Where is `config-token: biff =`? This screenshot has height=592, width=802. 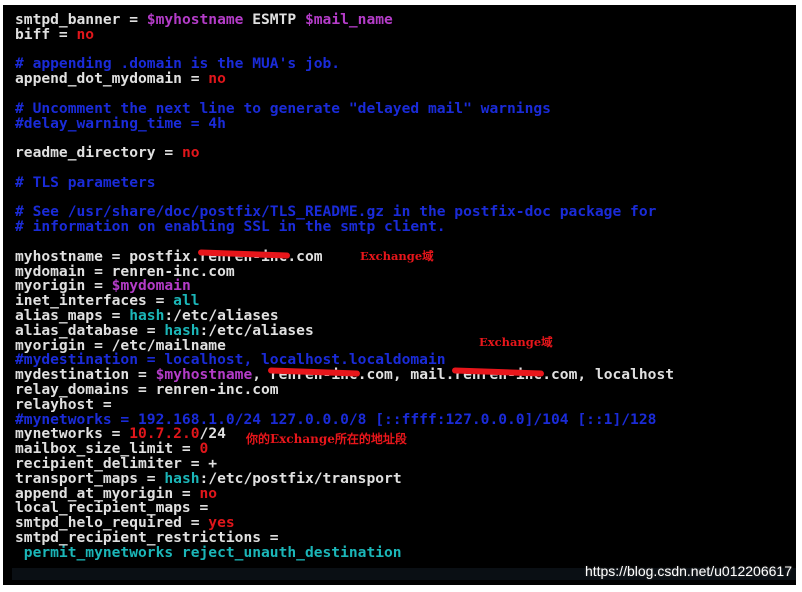
config-token: biff = is located at coordinates (46, 34).